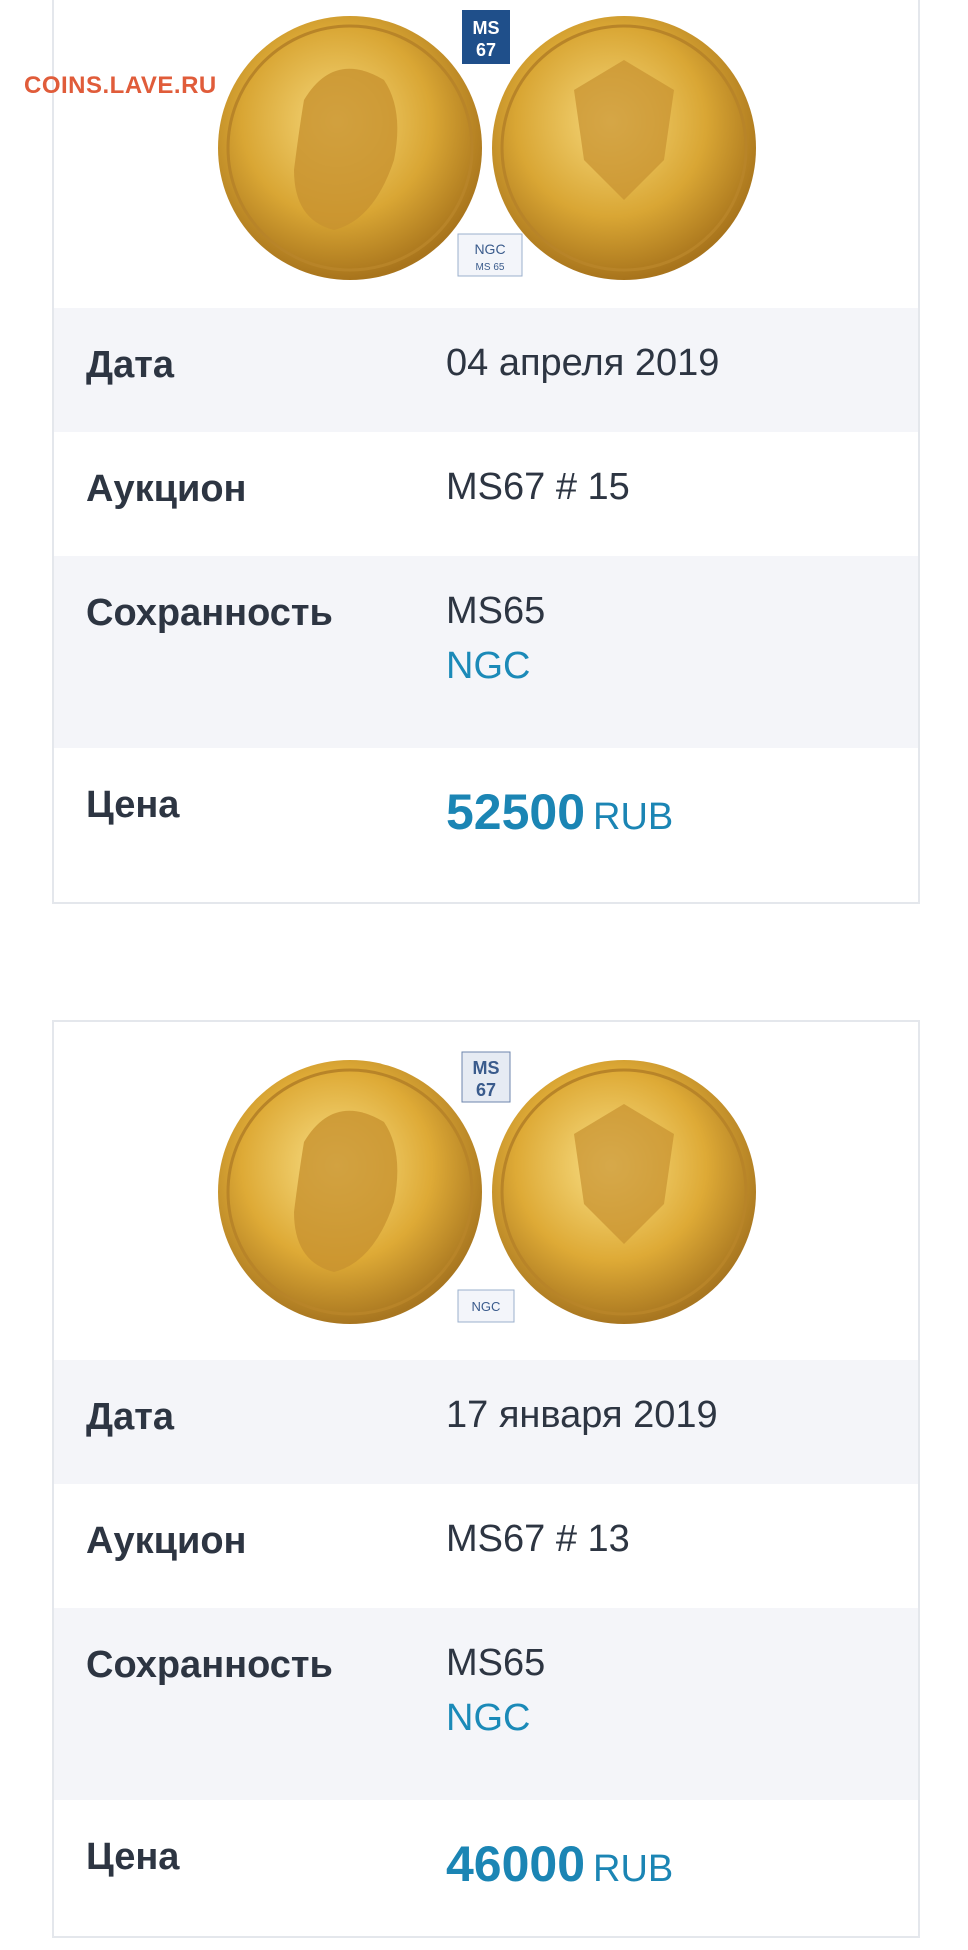 The height and width of the screenshot is (1950, 968). I want to click on coin-image: MS 67 NGC, so click(487, 1187).